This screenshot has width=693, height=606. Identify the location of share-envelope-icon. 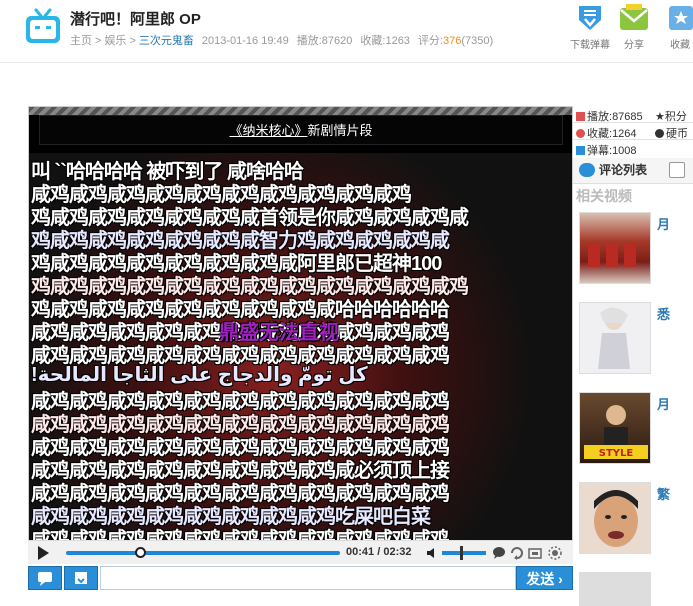
(634, 17).